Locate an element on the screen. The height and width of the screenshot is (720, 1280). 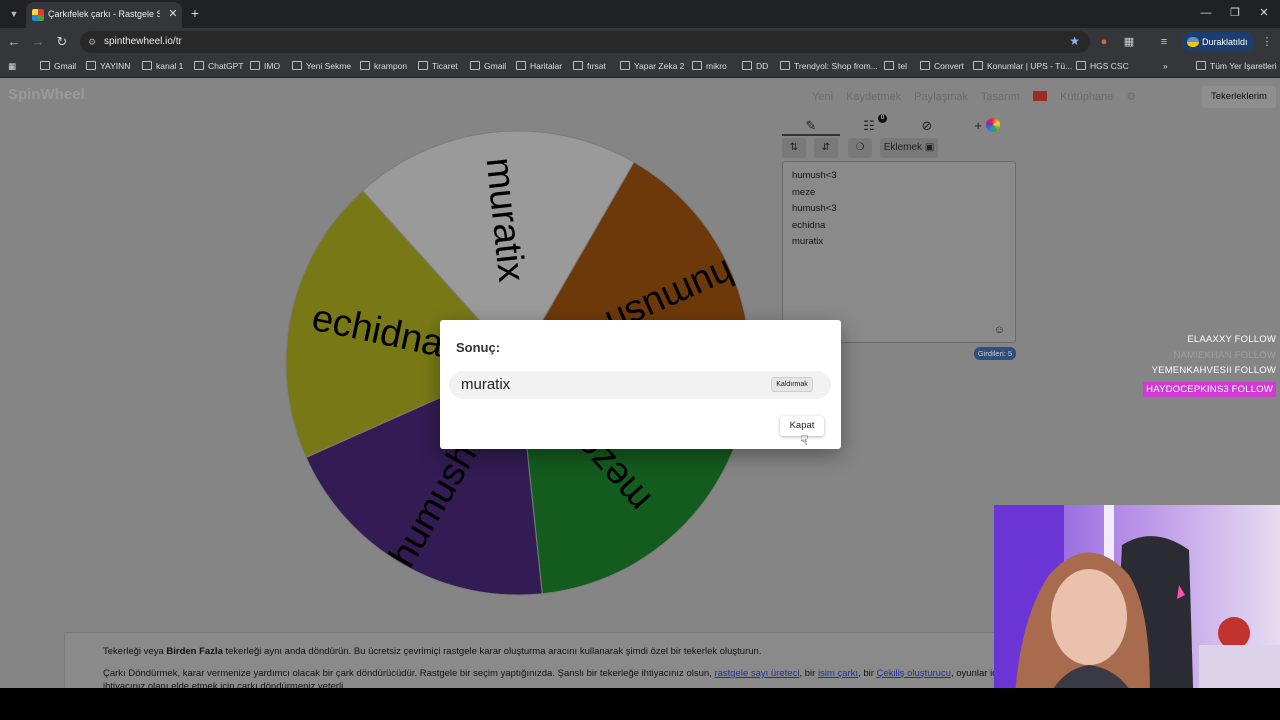
bookmark-item: HGS CSC is located at coordinates (1102, 66).